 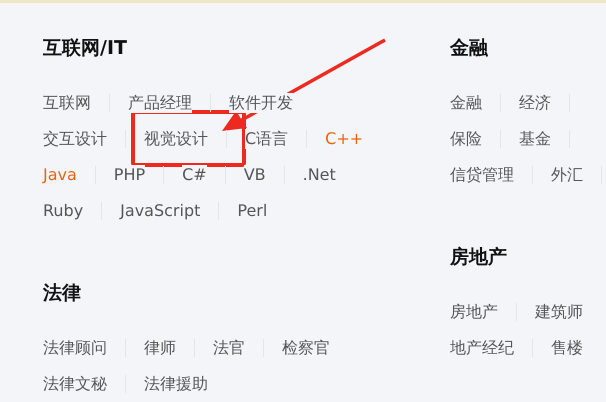 What do you see at coordinates (160, 211) in the screenshot?
I see `job-link: JavaScript` at bounding box center [160, 211].